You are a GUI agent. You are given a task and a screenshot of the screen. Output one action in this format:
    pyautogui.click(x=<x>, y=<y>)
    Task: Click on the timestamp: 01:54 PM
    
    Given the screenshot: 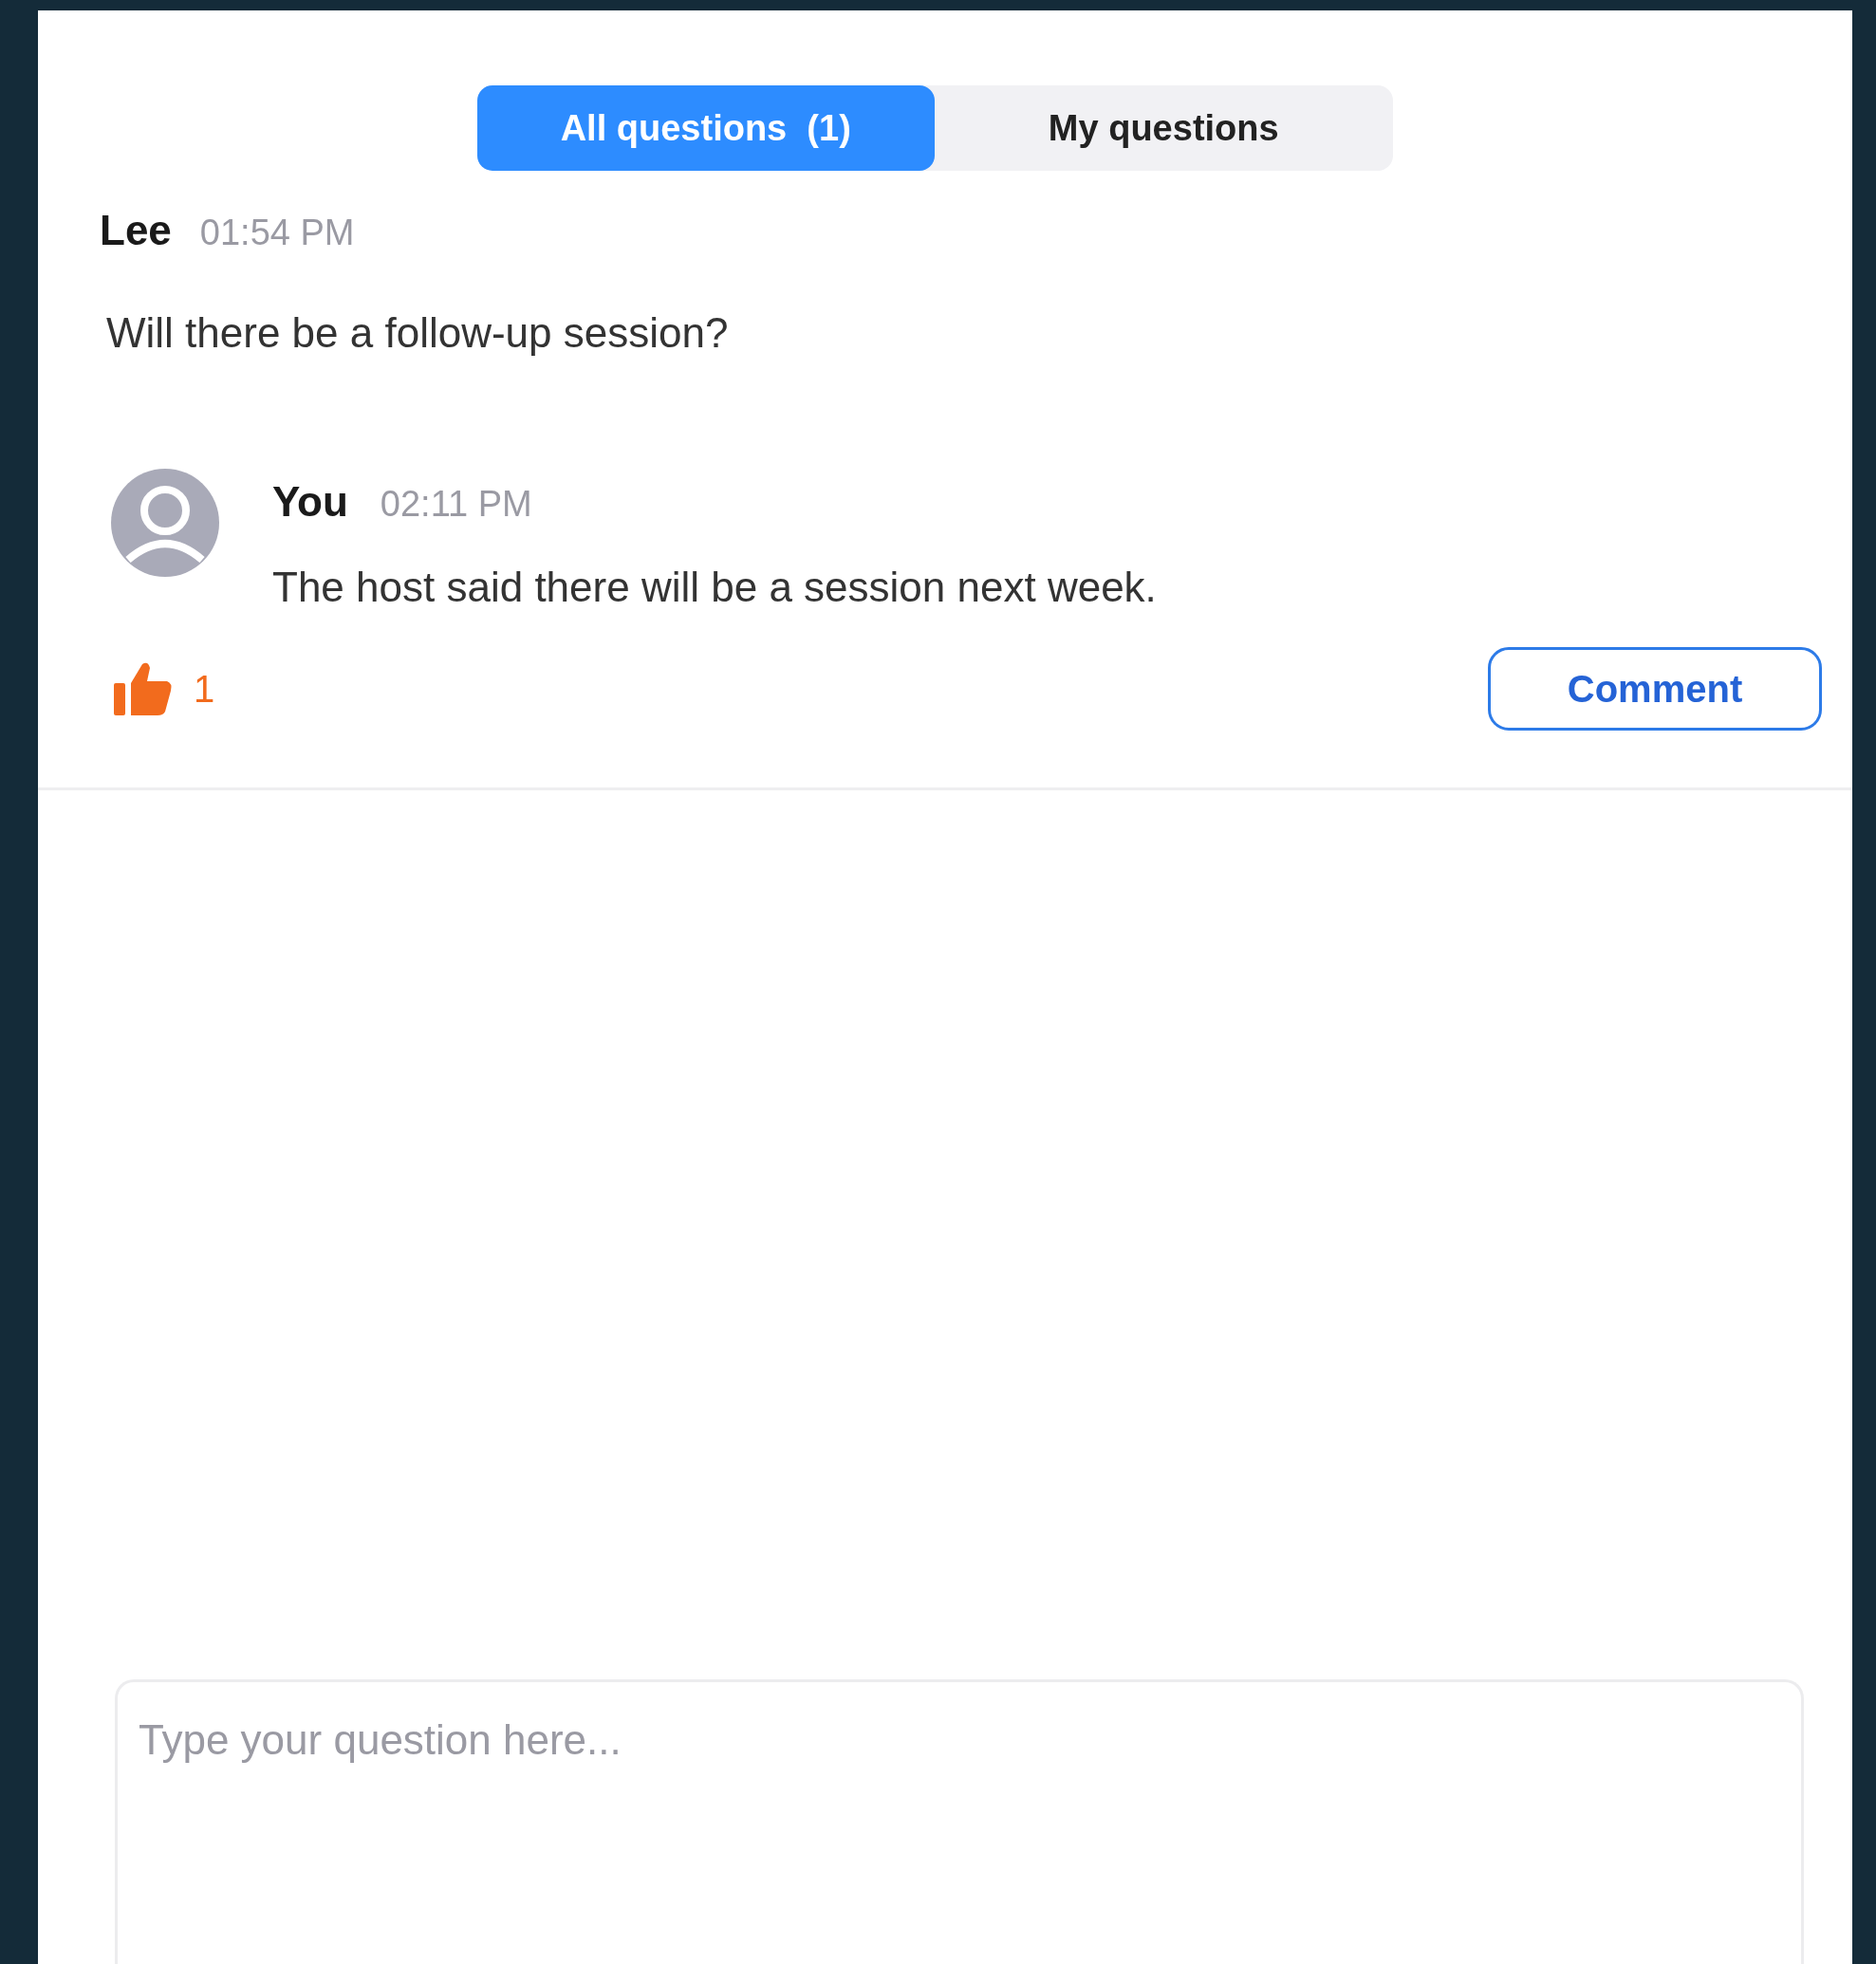 What is the action you would take?
    pyautogui.click(x=277, y=233)
    